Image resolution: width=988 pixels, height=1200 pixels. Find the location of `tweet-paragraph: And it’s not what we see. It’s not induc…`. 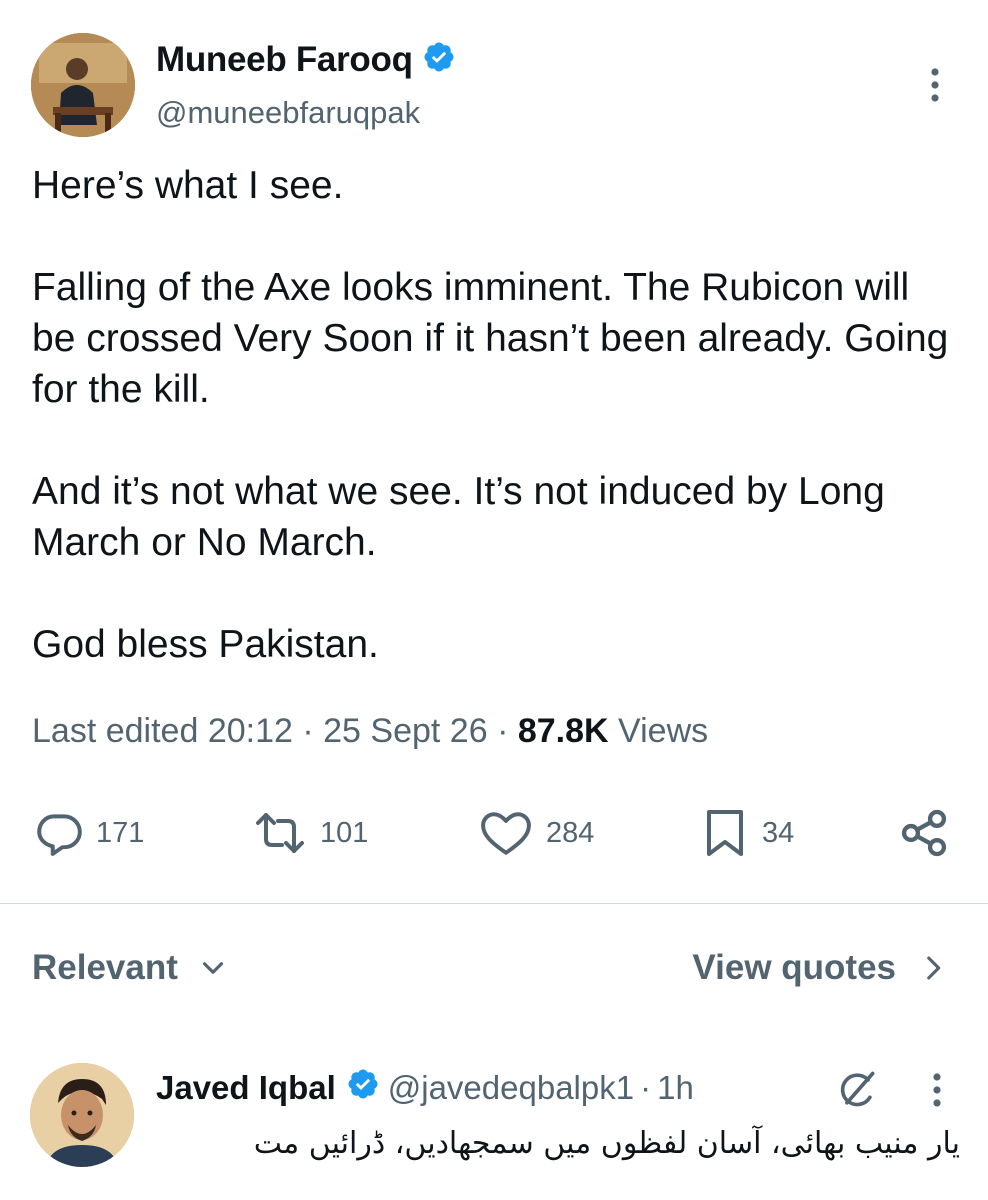

tweet-paragraph: And it’s not what we see. It’s not induc… is located at coordinates (458, 517).